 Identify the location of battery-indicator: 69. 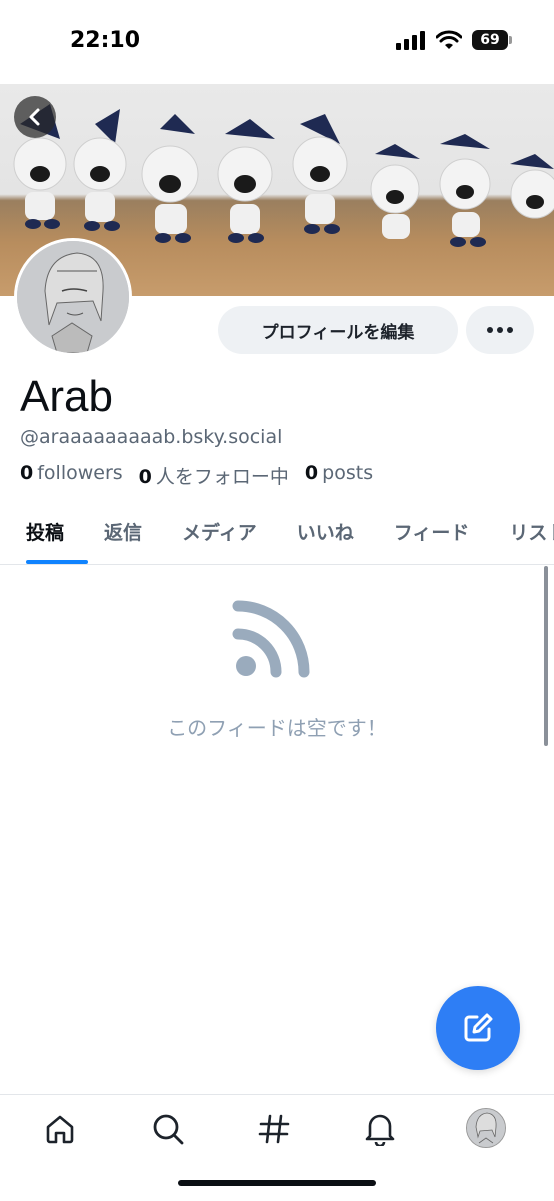
(492, 40).